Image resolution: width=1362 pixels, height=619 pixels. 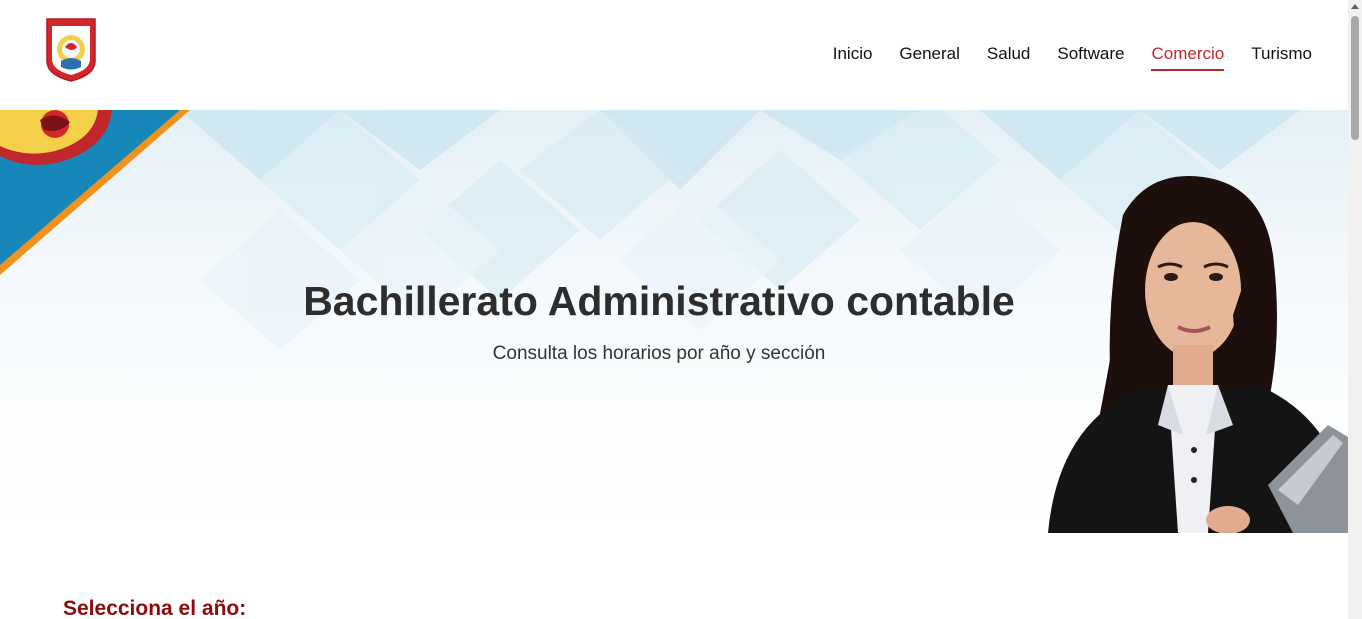 I want to click on nav-item-software: Software, so click(x=1090, y=57).